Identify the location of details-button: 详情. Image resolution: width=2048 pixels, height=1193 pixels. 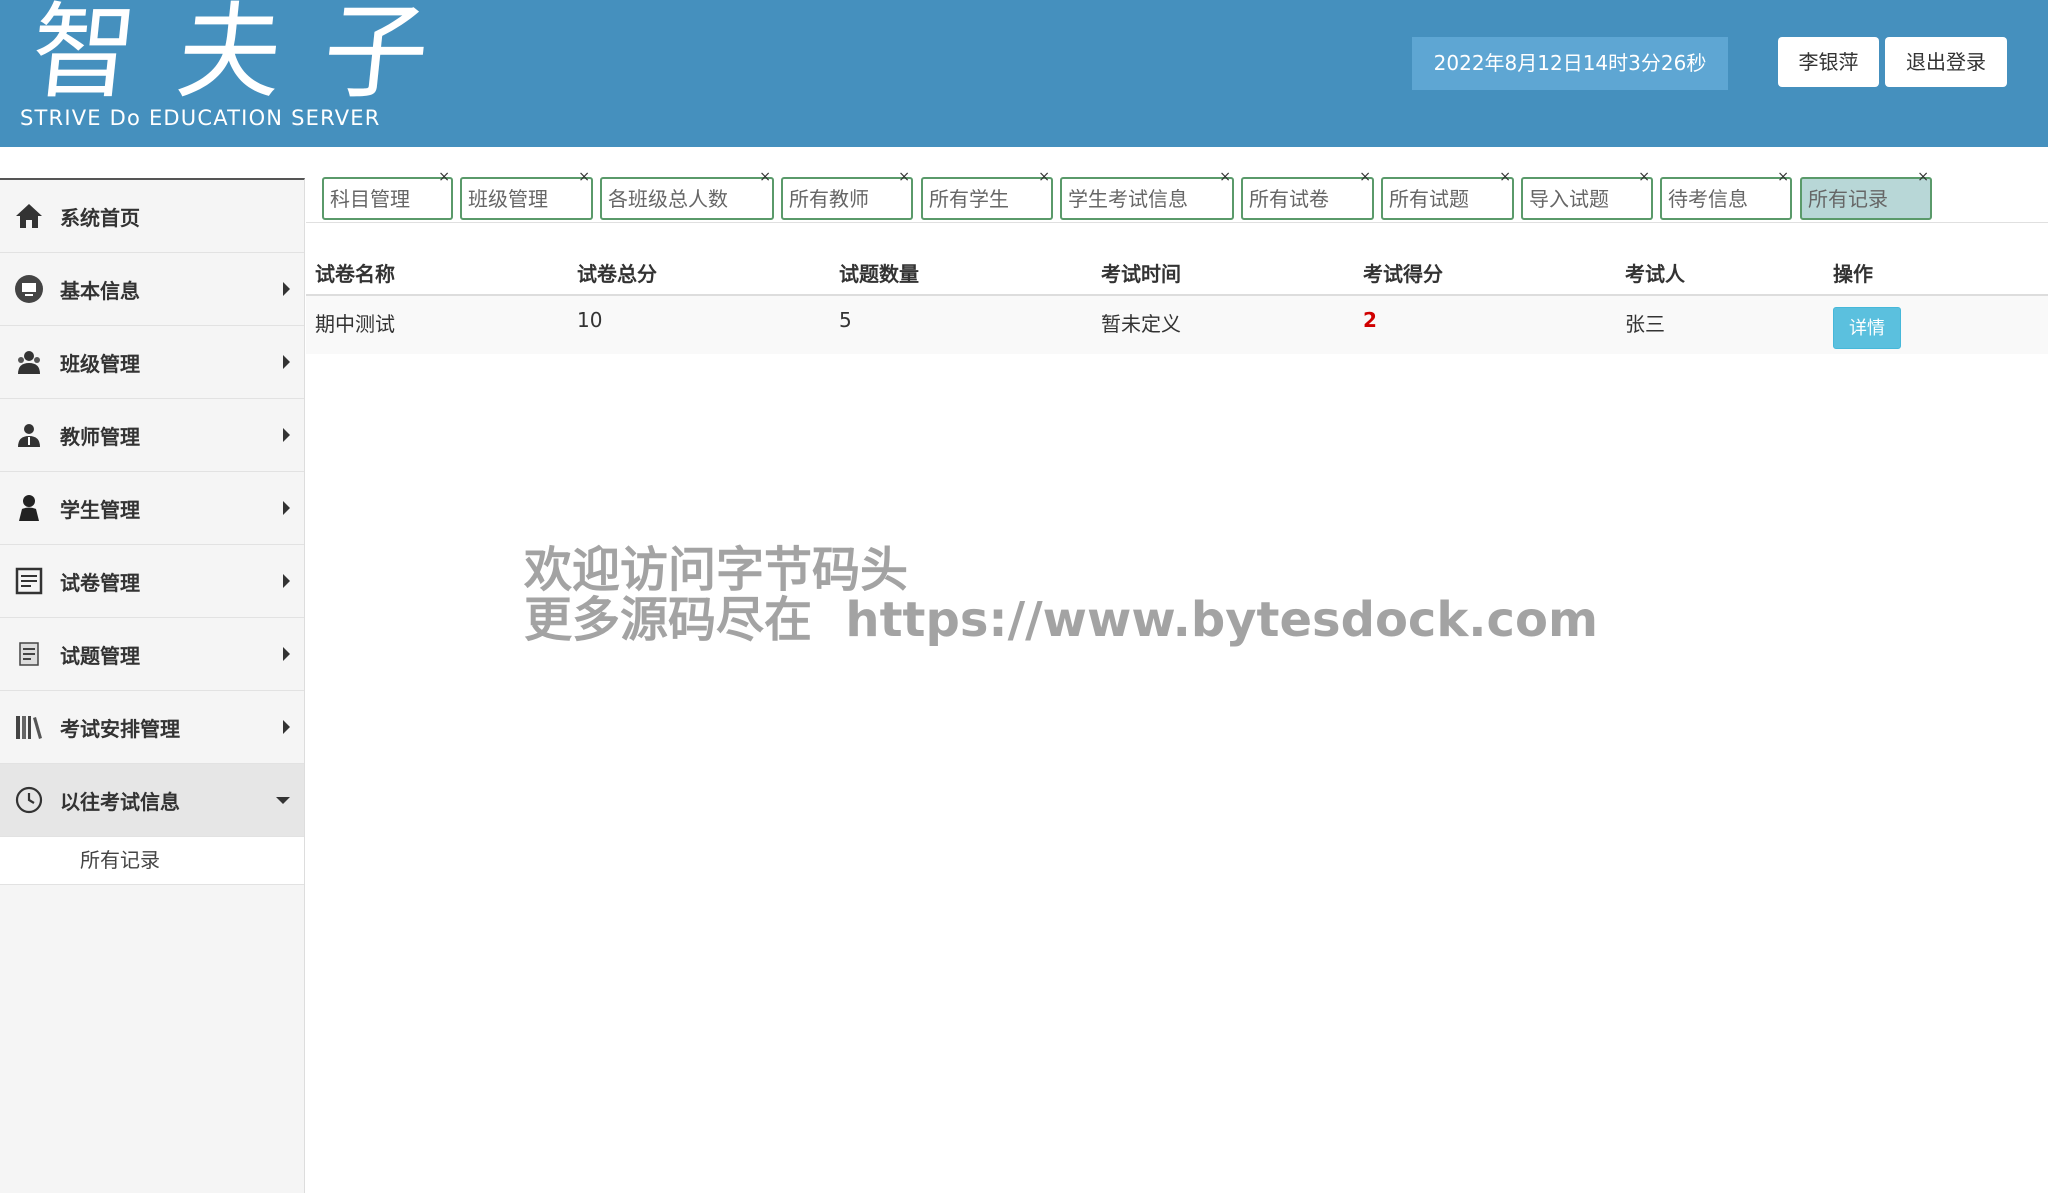
(1867, 328).